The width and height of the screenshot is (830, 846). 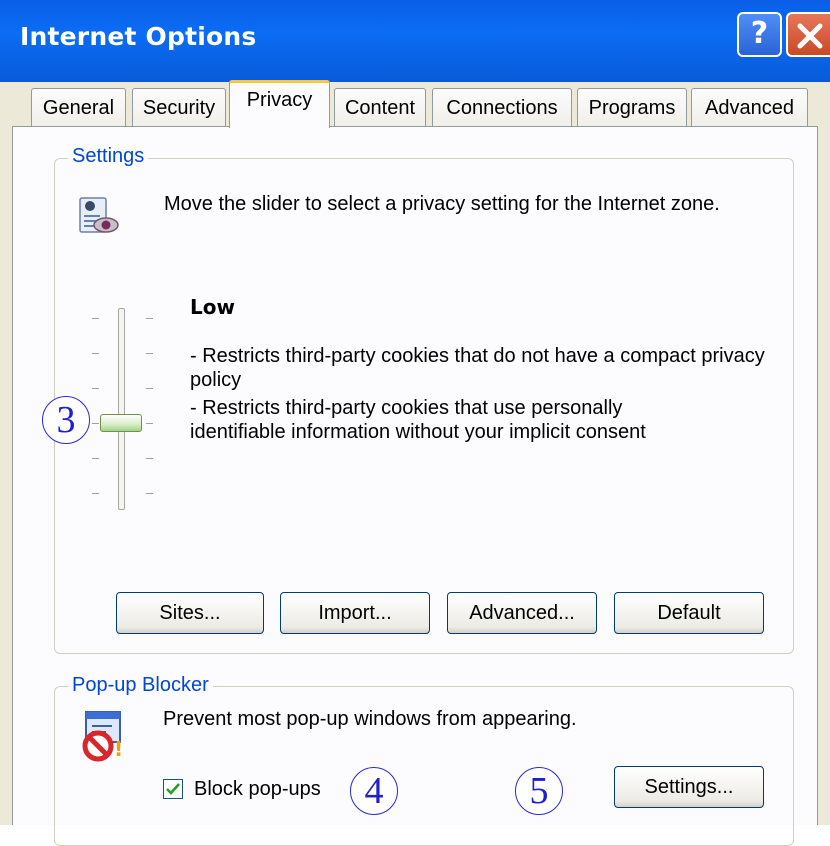 What do you see at coordinates (539, 791) in the screenshot?
I see `callout-5: 5` at bounding box center [539, 791].